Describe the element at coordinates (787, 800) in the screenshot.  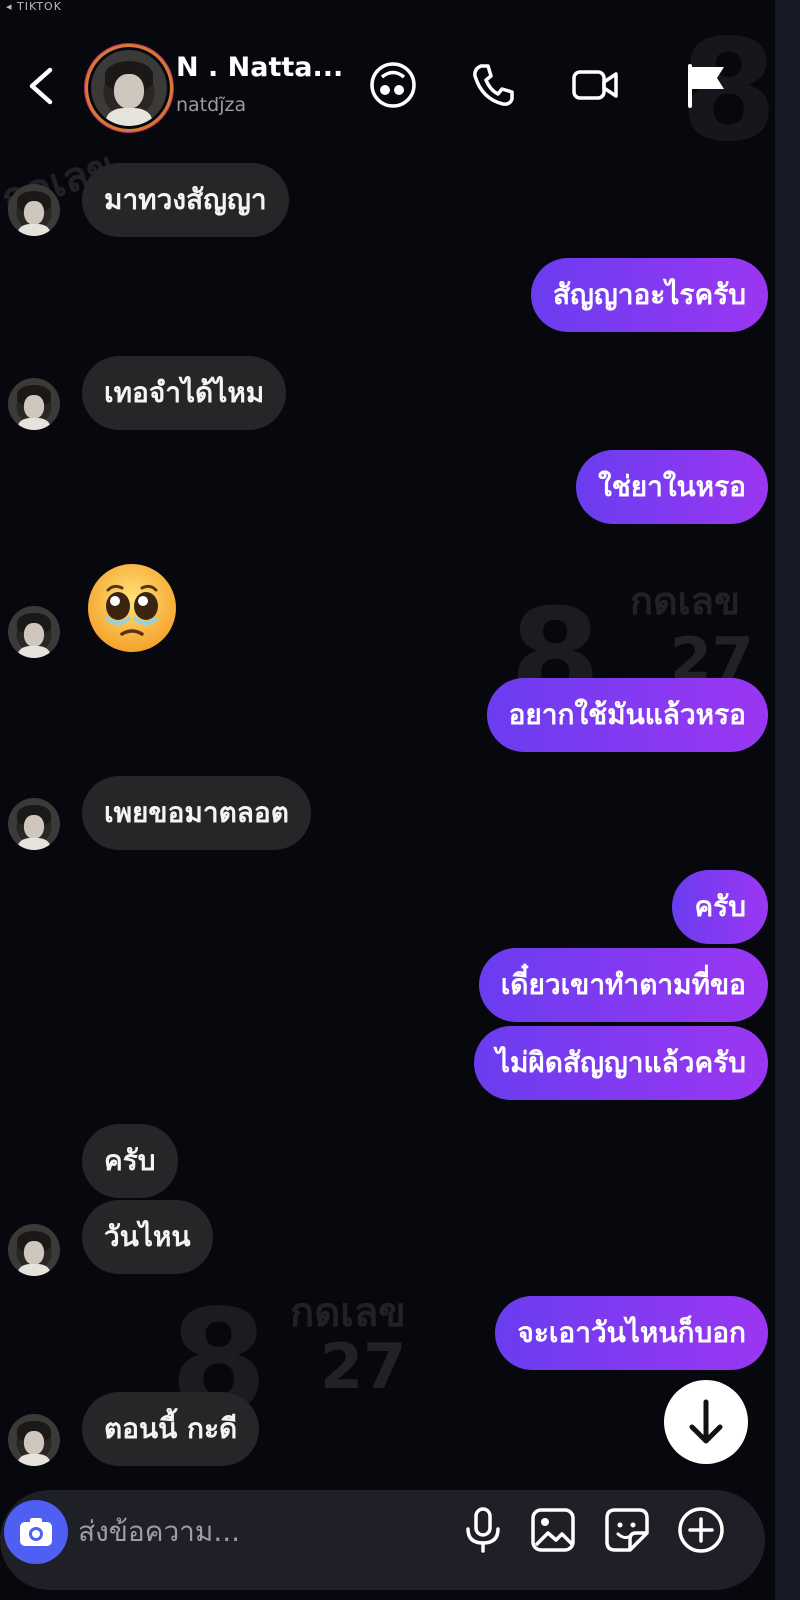
I see `screen-edge` at that location.